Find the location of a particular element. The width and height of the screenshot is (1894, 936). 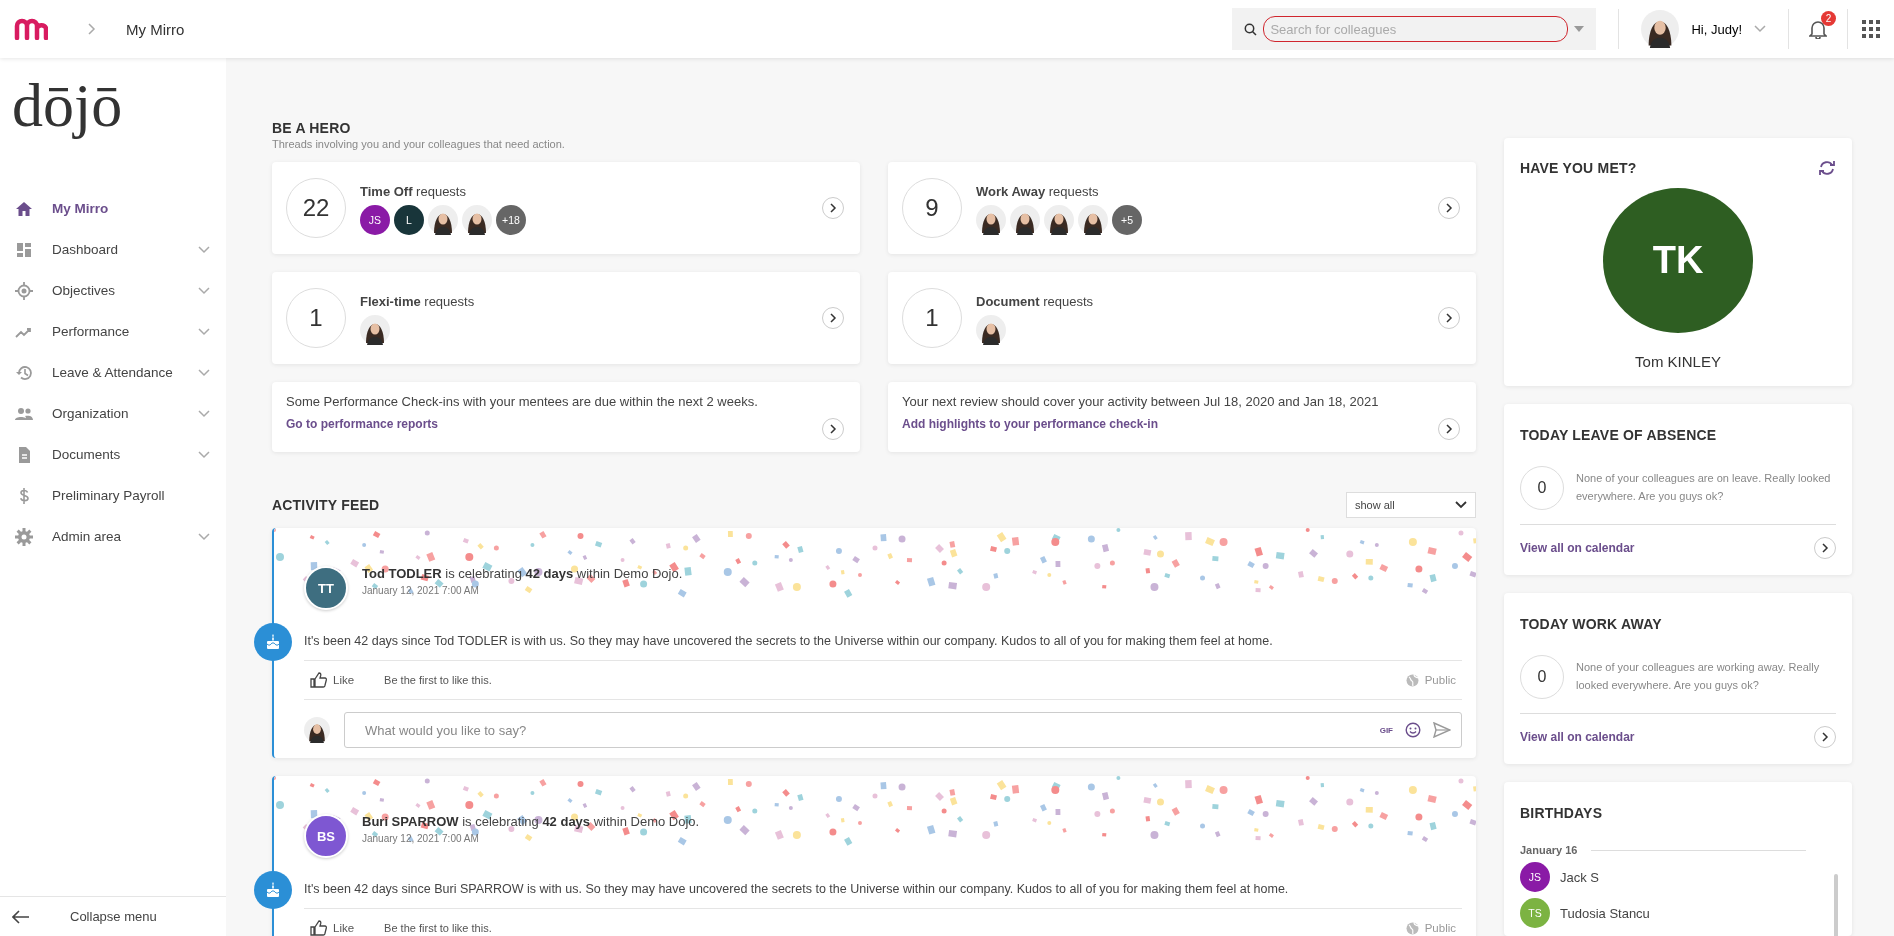

collapse-menu-button: Collapse menu is located at coordinates (113, 916).